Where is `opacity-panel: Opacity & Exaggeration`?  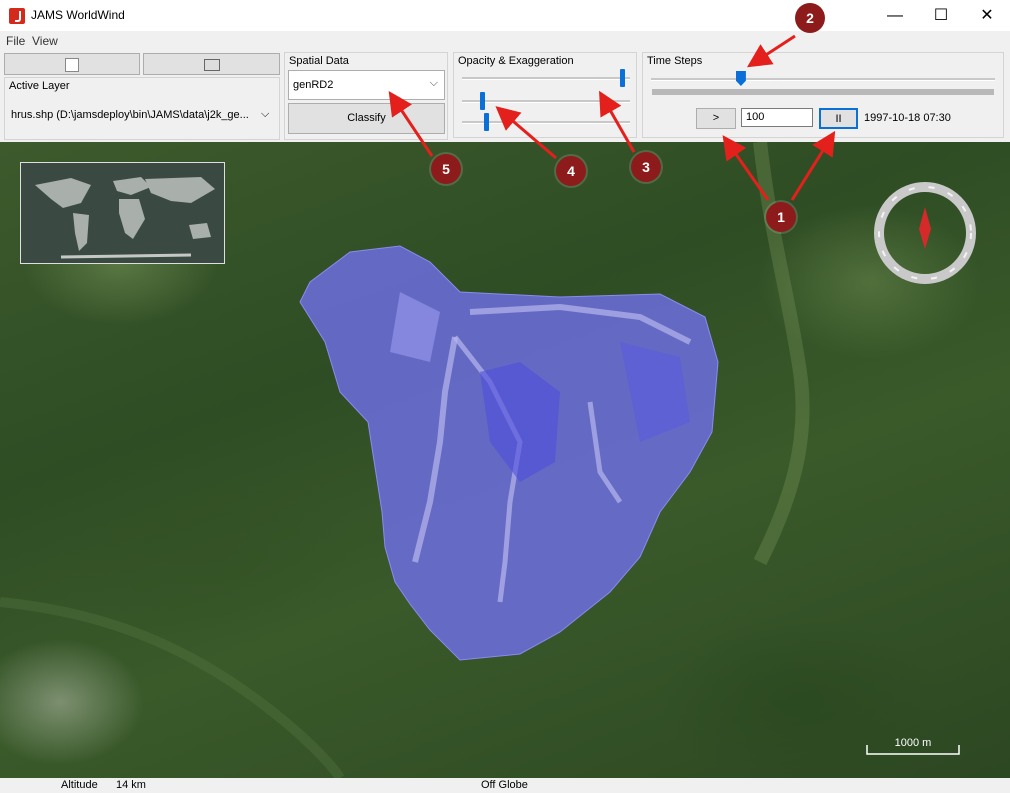
opacity-panel: Opacity & Exaggeration is located at coordinates (545, 95).